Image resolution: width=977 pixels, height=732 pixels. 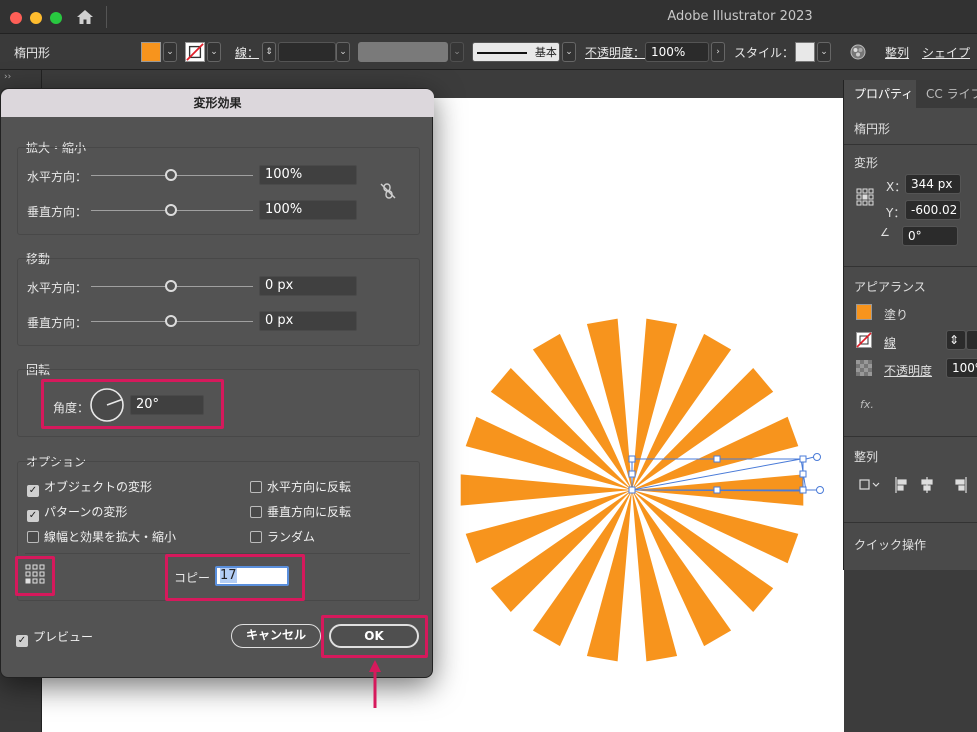 I want to click on selected-object-type: 楕円形, so click(x=32, y=53).